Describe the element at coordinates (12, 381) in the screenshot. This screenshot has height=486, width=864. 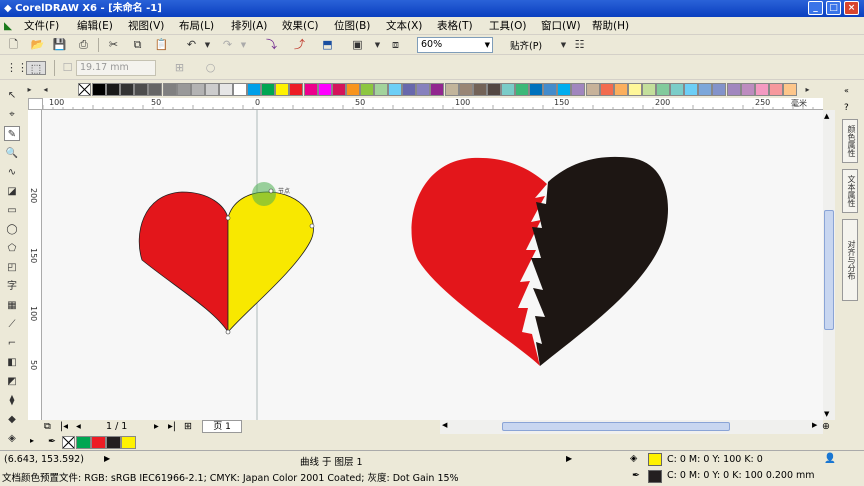
I see `transparency-tool-icon: ◩` at that location.